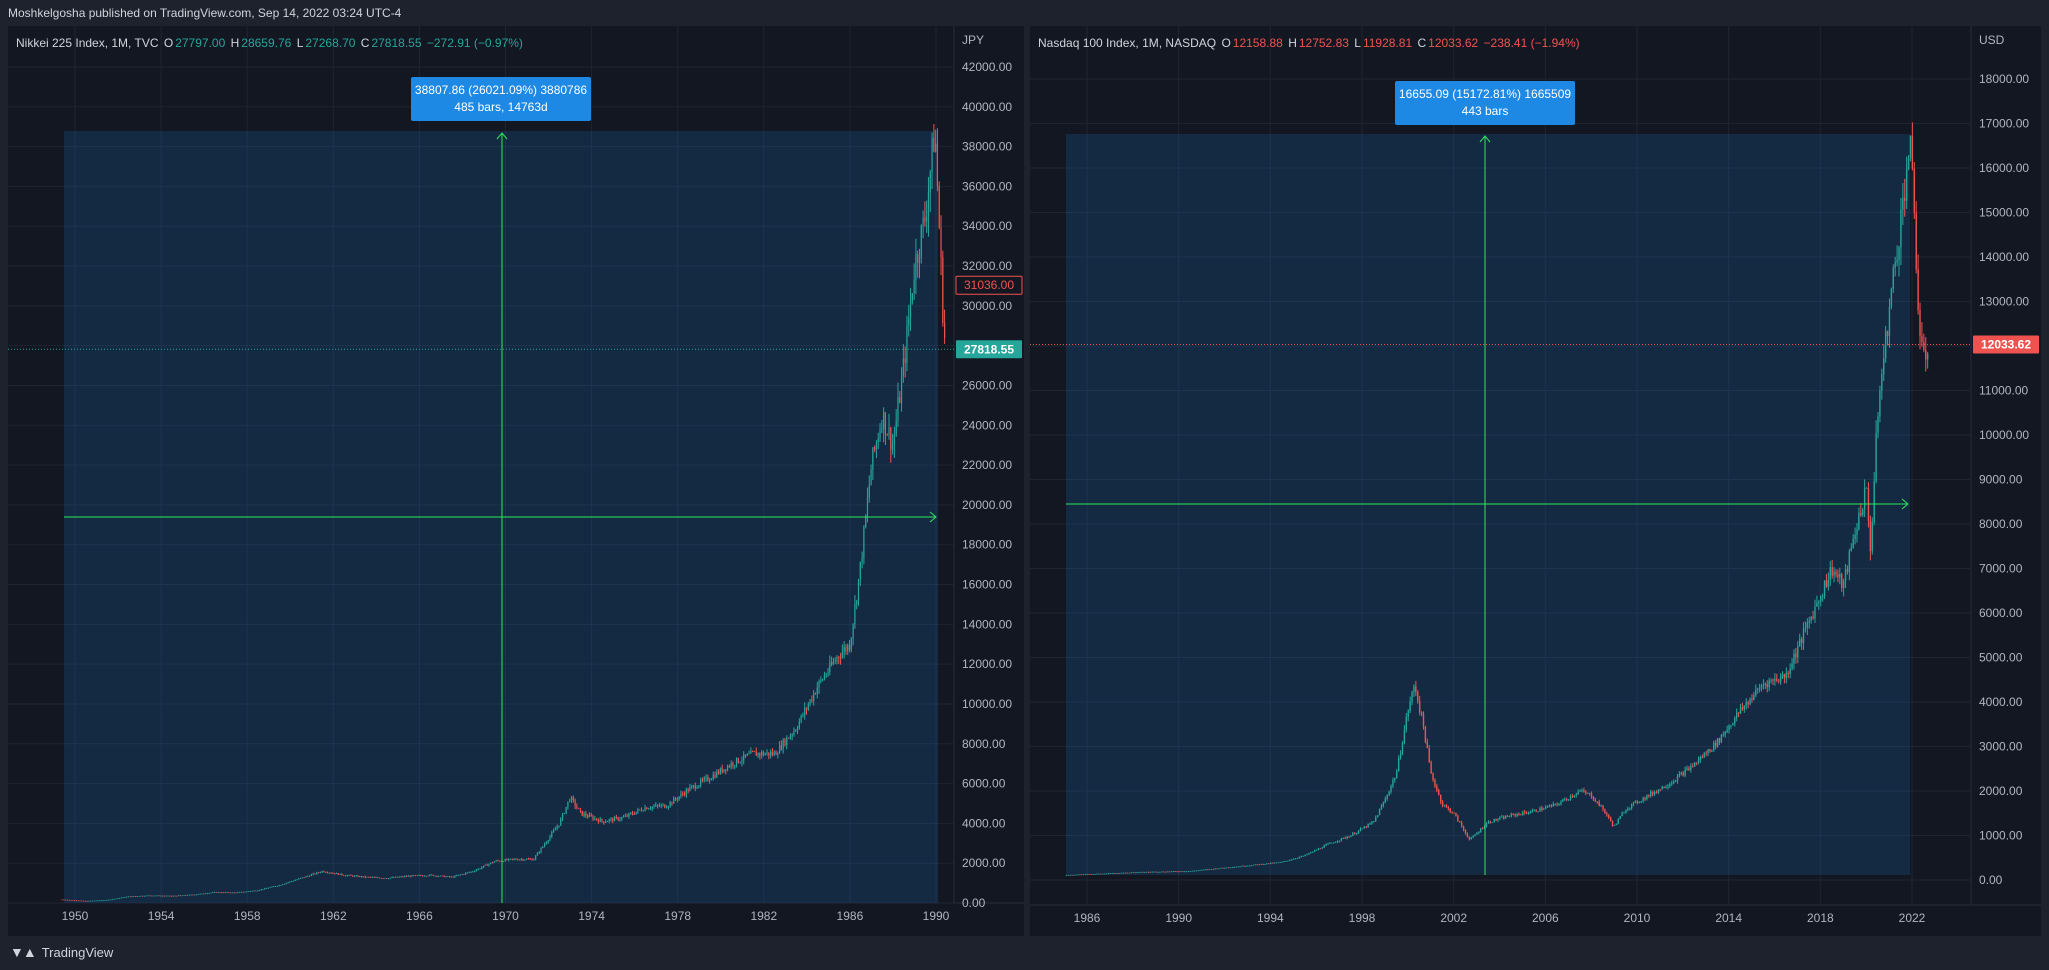  Describe the element at coordinates (61, 952) in the screenshot. I see `tradingview-brand: ▼▲ TradingView` at that location.